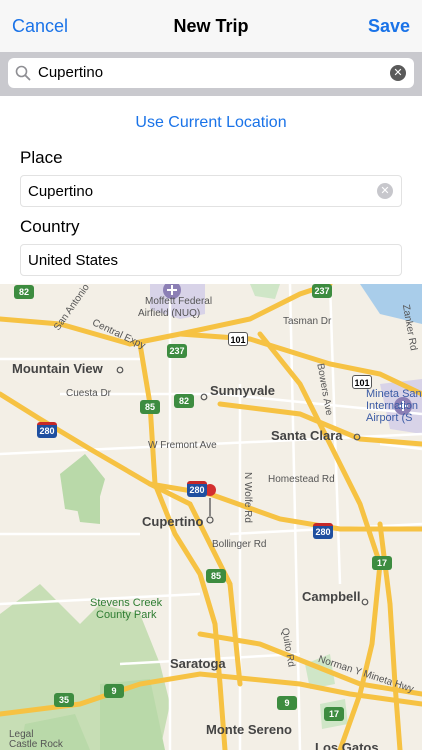 This screenshot has height=750, width=422. Describe the element at coordinates (382, 563) in the screenshot. I see `route-shield-17: 17` at that location.